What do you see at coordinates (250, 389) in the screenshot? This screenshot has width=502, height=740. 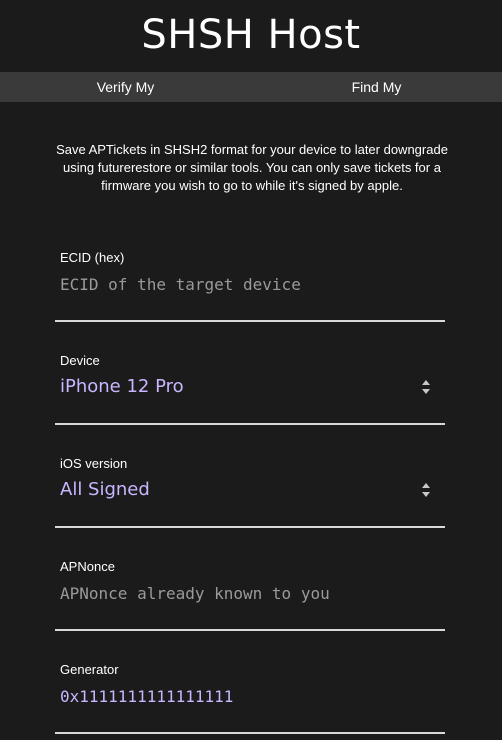 I see `device-field: Device iPhone 12 Pro` at bounding box center [250, 389].